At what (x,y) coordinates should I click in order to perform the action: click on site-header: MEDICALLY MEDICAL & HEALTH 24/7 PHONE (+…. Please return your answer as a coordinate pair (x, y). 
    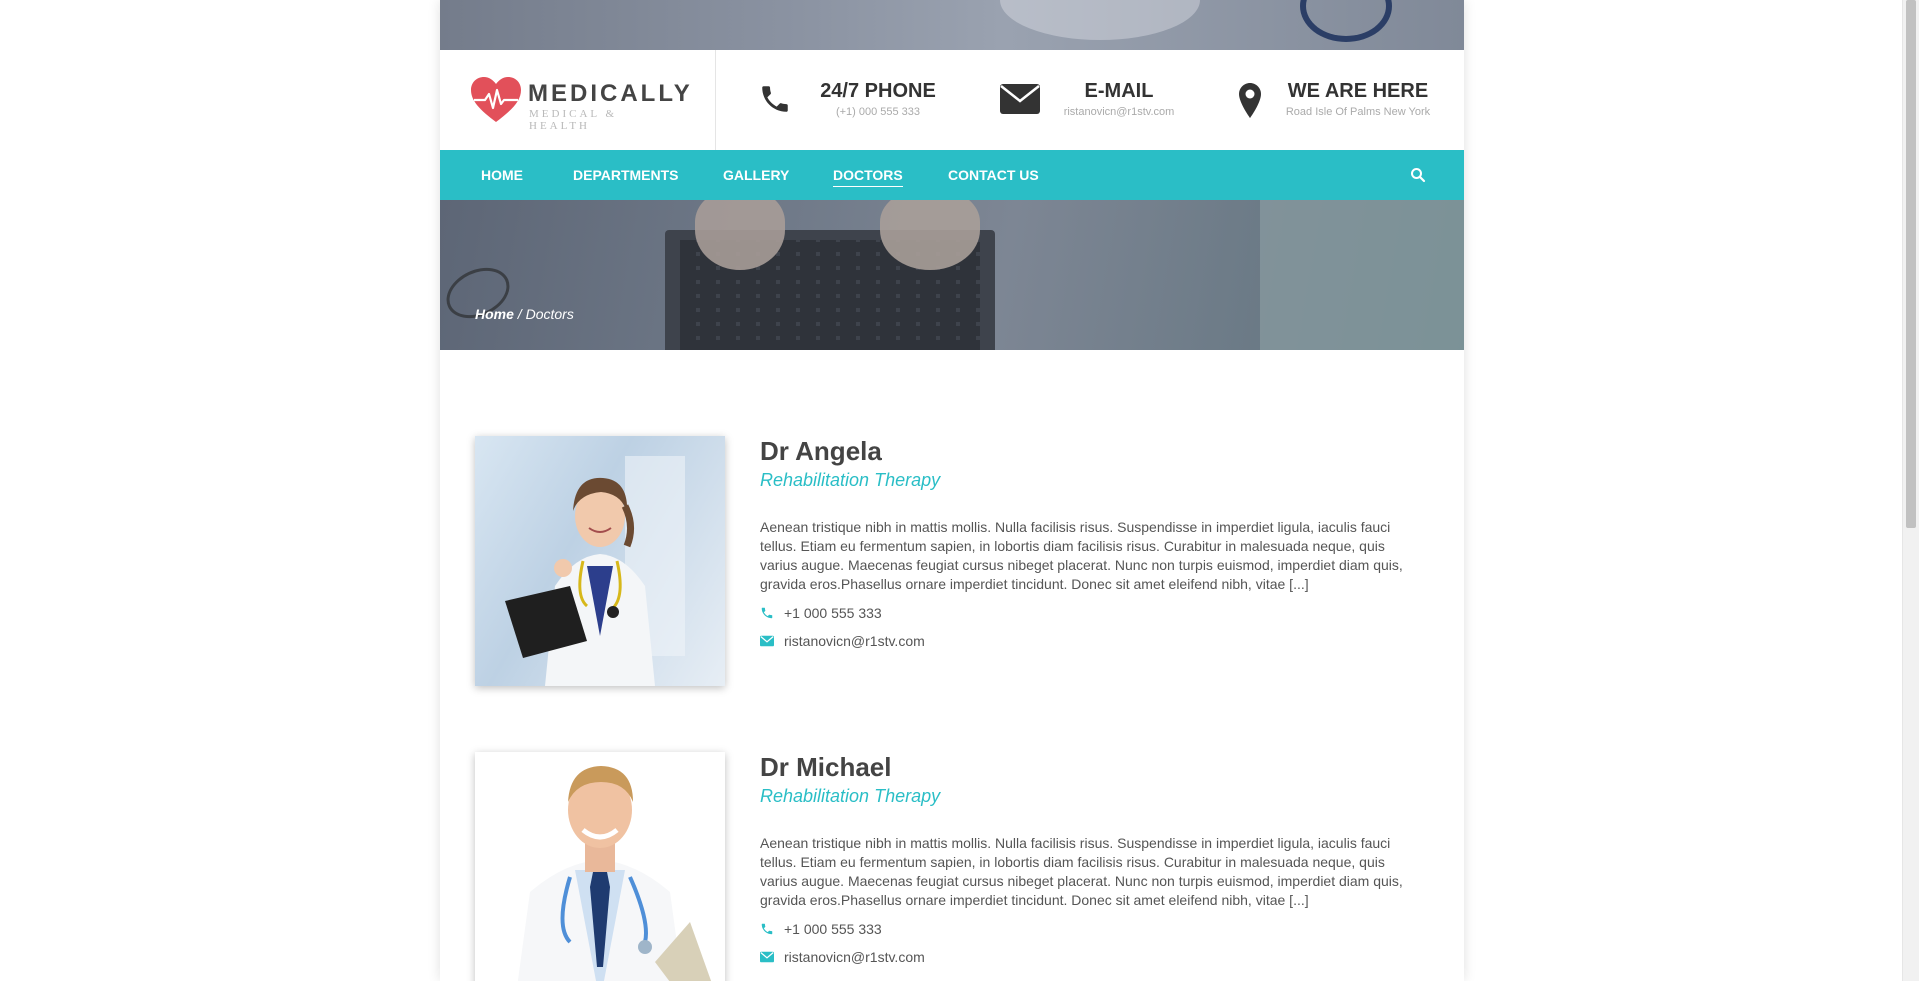
    Looking at the image, I should click on (952, 100).